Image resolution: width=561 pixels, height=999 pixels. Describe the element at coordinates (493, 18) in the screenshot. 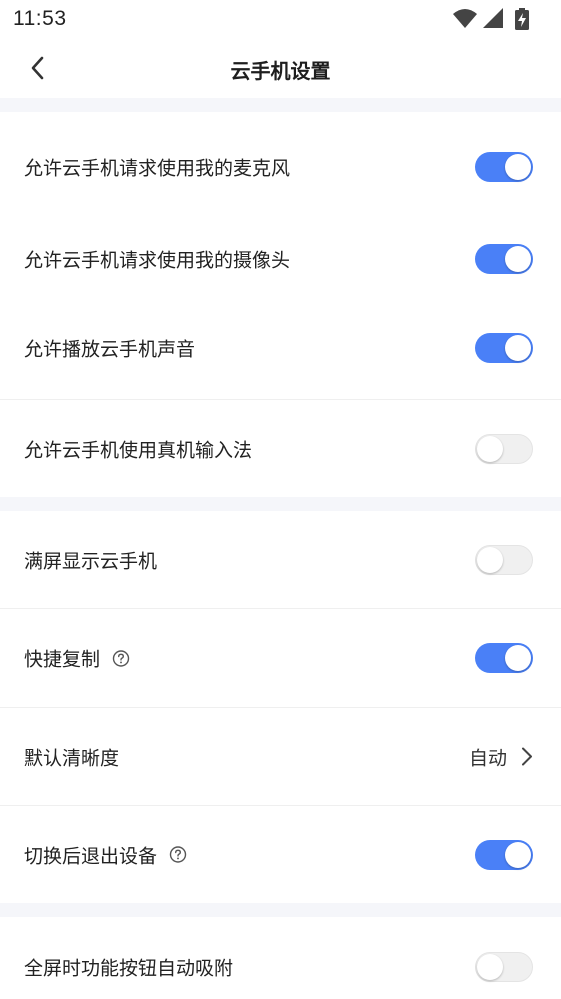

I see `signal-icon` at that location.